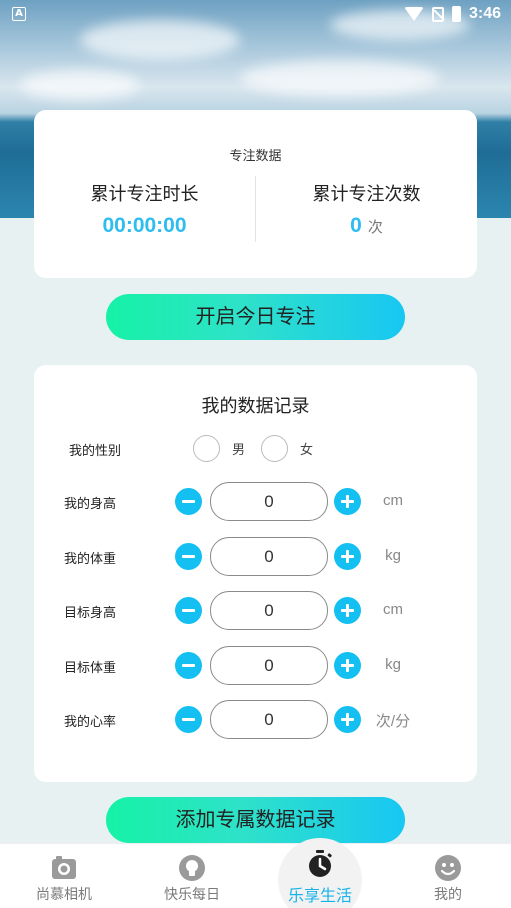 The width and height of the screenshot is (511, 908). I want to click on height-value-field: 0, so click(269, 501).